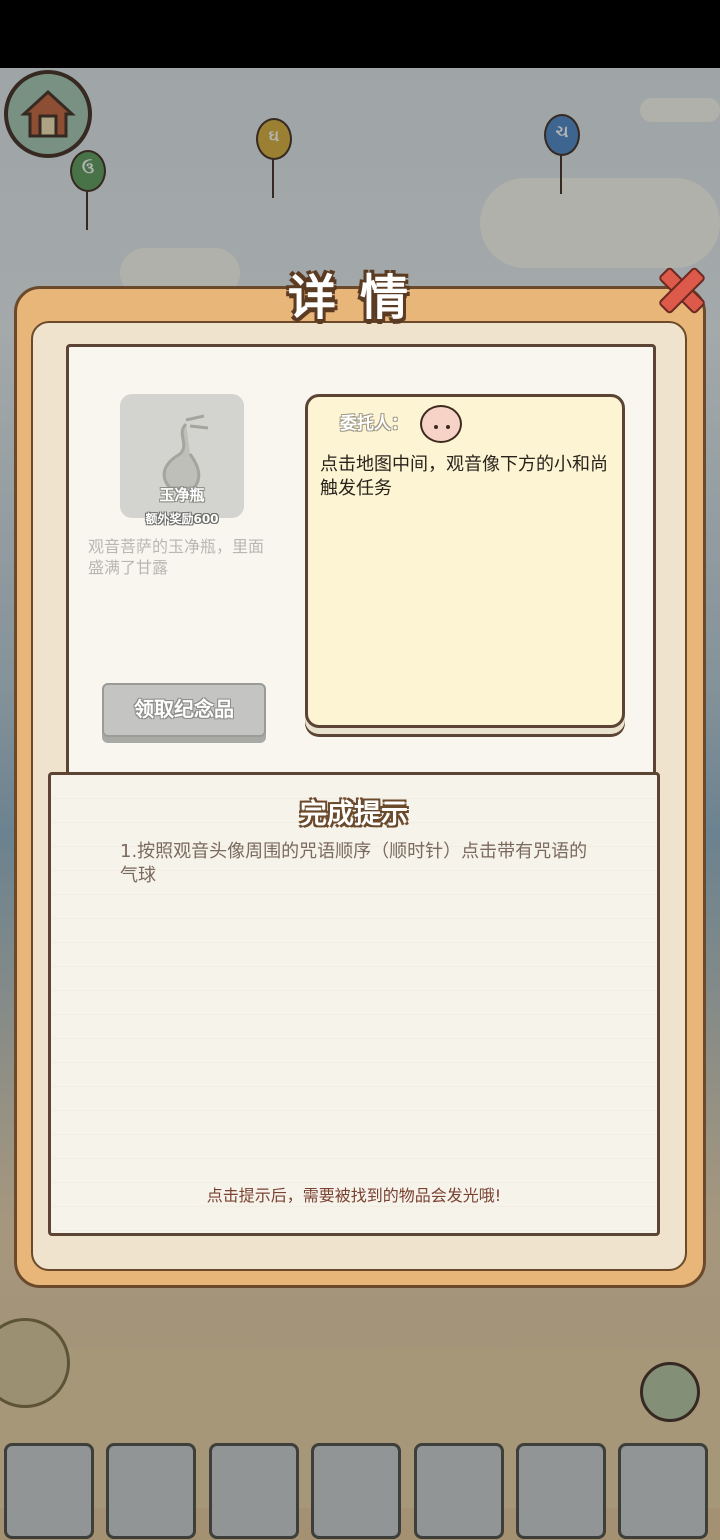 The width and height of the screenshot is (720, 1540). Describe the element at coordinates (354, 863) in the screenshot. I see `hint-text: 1.按照观音头像周围的咒语顺序（顺时针）点击带有咒语的气球` at that location.